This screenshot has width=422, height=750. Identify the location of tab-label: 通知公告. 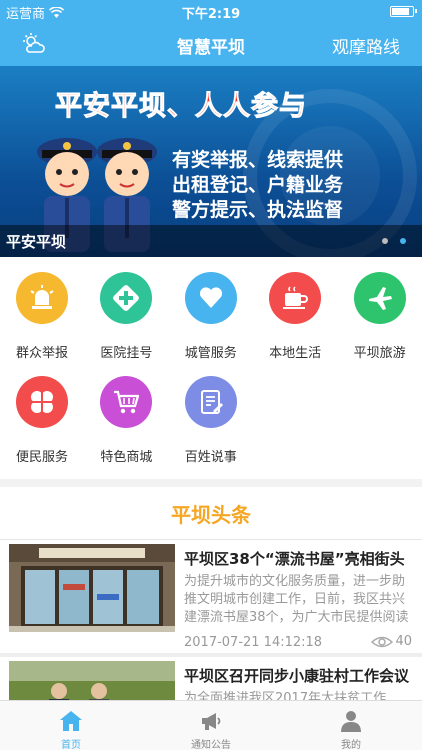
(211, 745).